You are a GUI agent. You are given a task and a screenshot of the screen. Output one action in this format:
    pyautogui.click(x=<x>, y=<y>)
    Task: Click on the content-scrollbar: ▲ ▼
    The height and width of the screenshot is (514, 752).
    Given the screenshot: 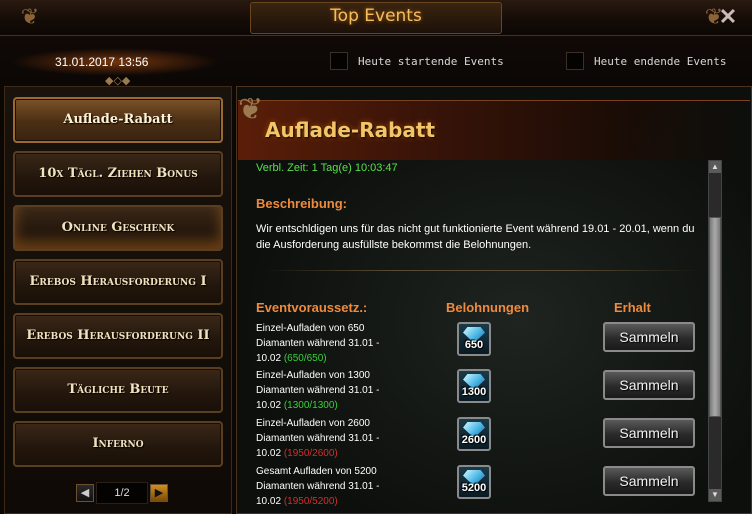 What is the action you would take?
    pyautogui.click(x=715, y=331)
    